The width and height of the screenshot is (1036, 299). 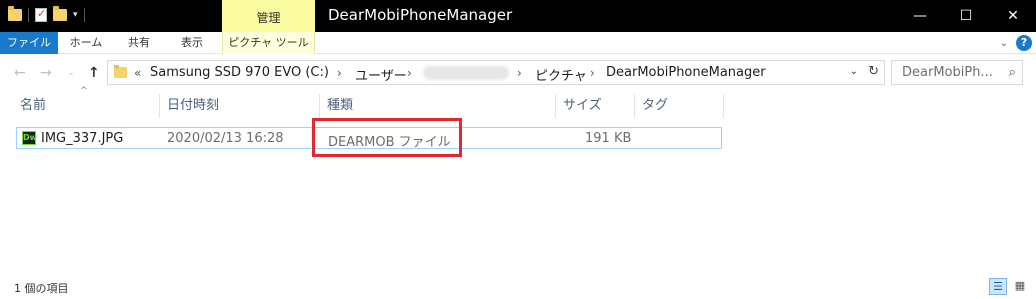 I want to click on breadcrumb-username-redacted, so click(x=466, y=73).